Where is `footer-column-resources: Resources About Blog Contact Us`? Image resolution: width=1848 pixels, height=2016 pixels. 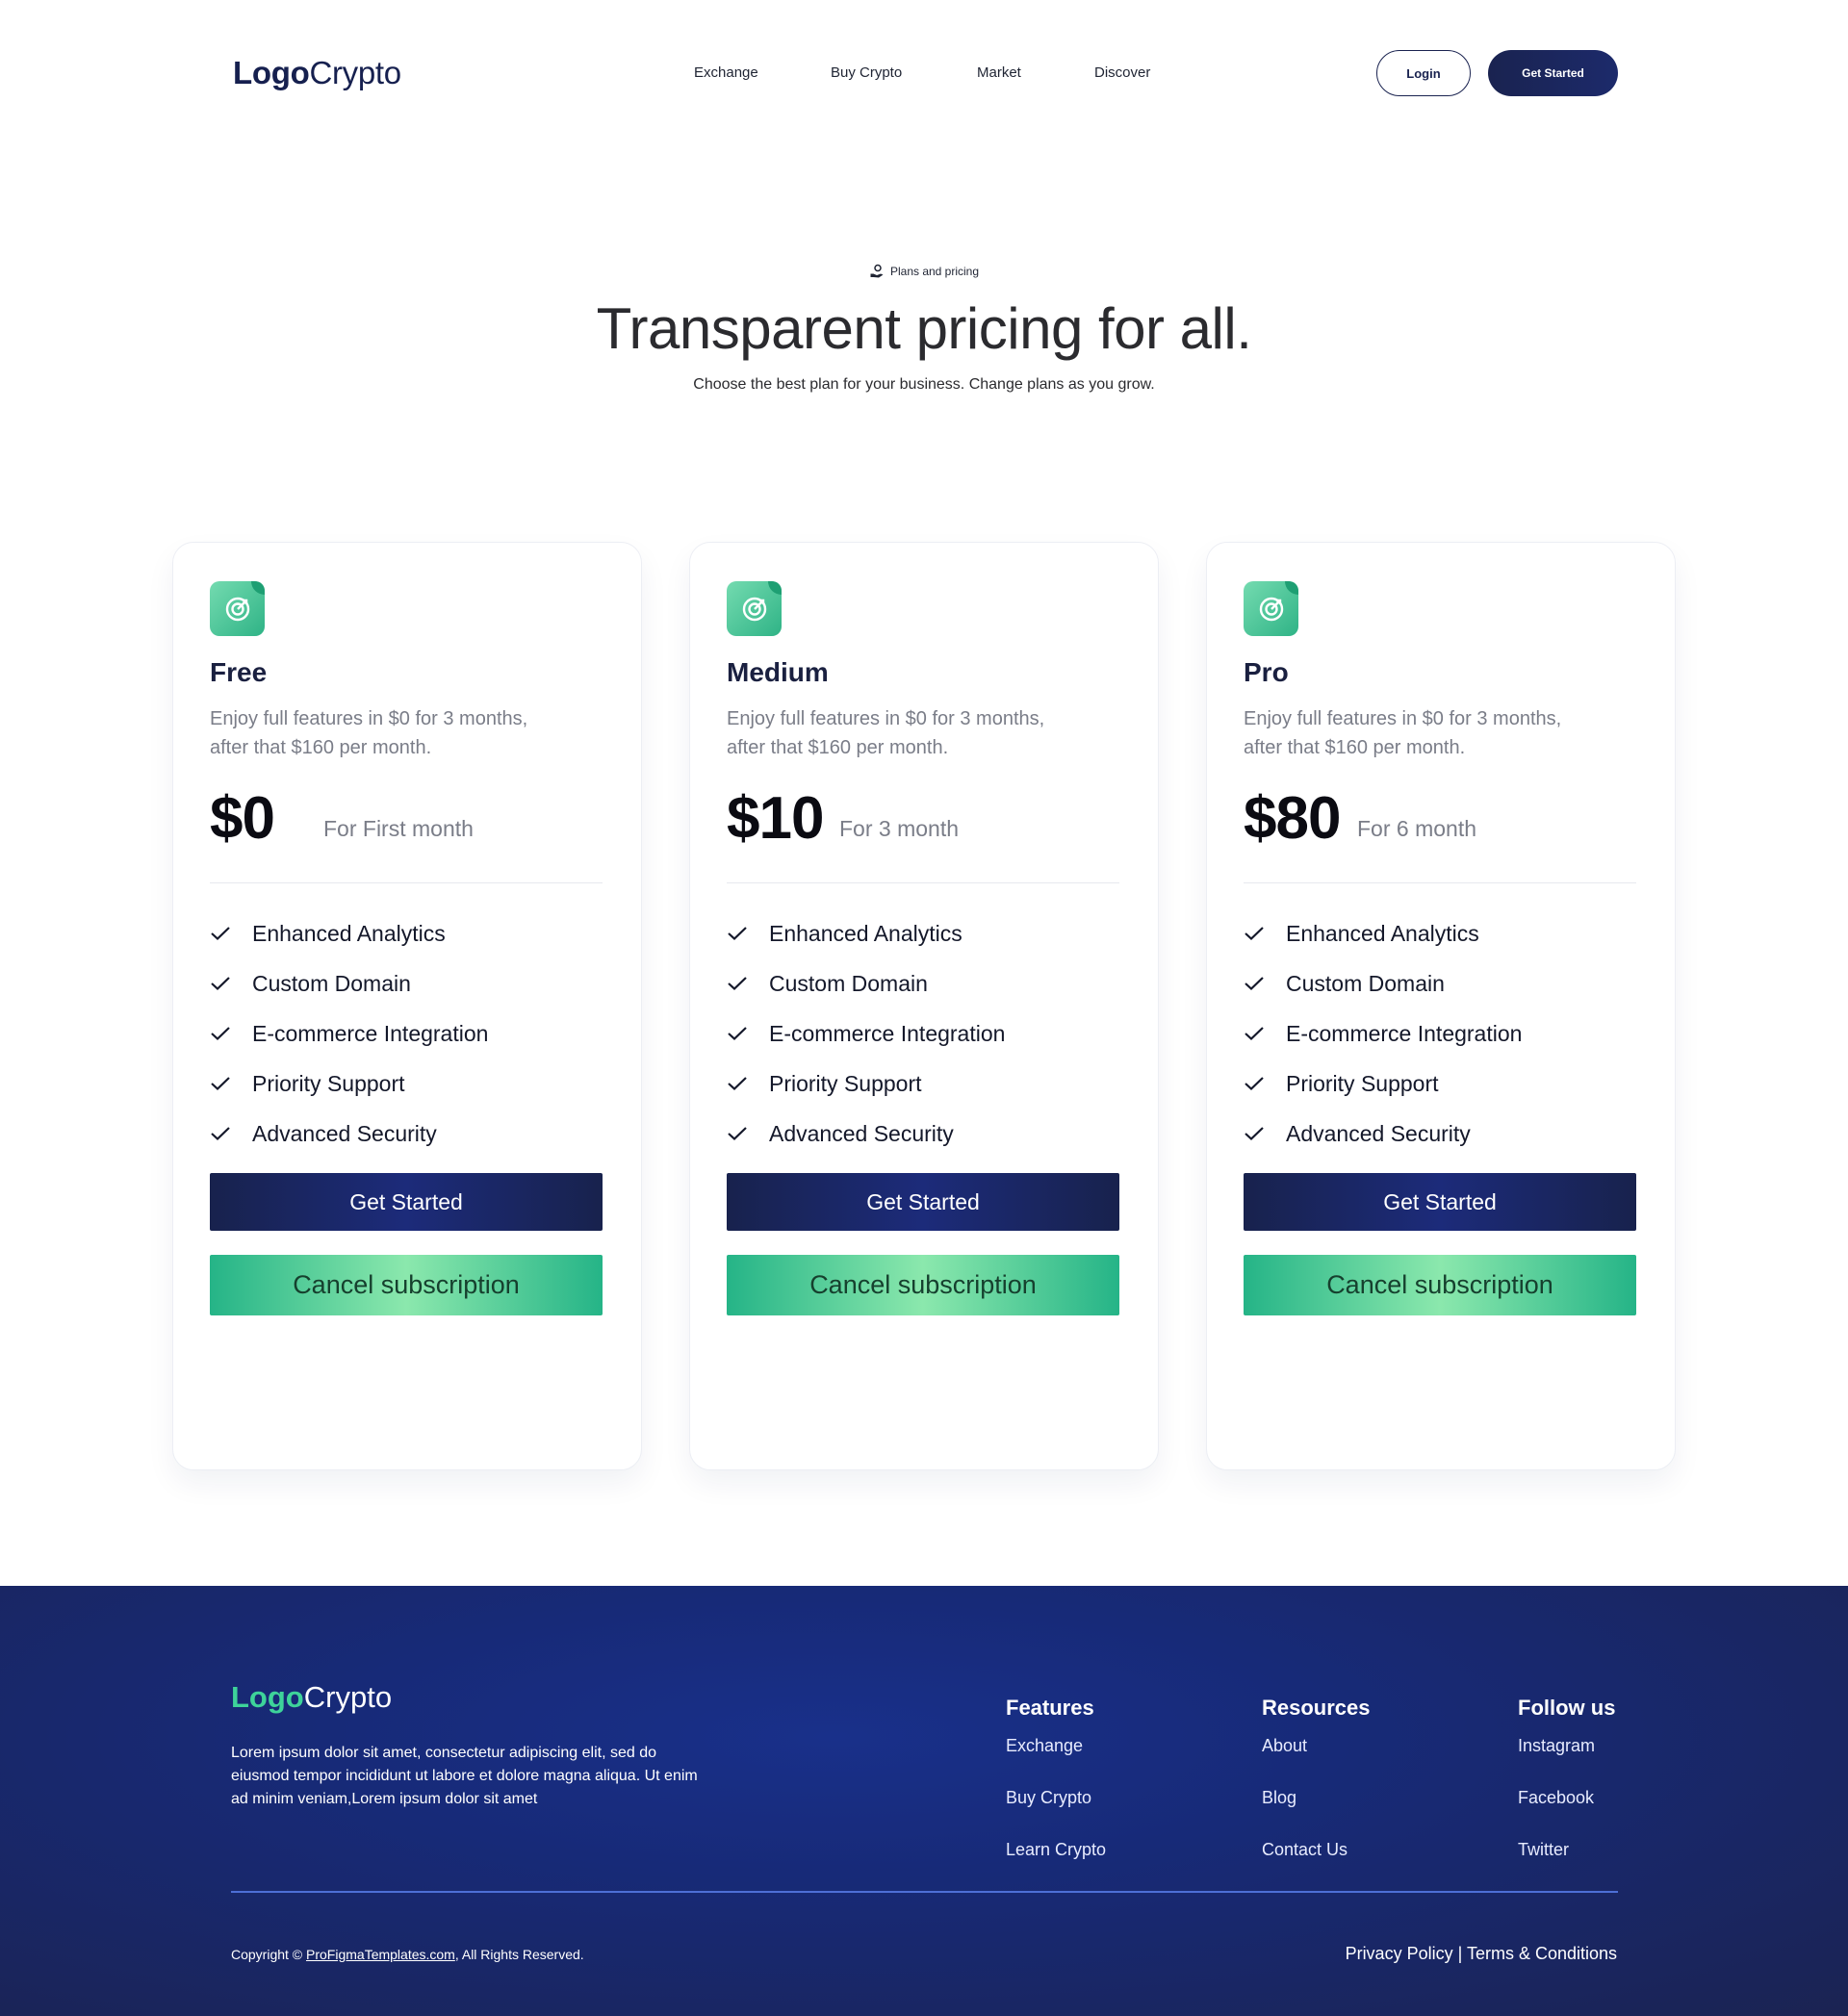
footer-column-resources: Resources About Blog Contact Us is located at coordinates (1316, 1792).